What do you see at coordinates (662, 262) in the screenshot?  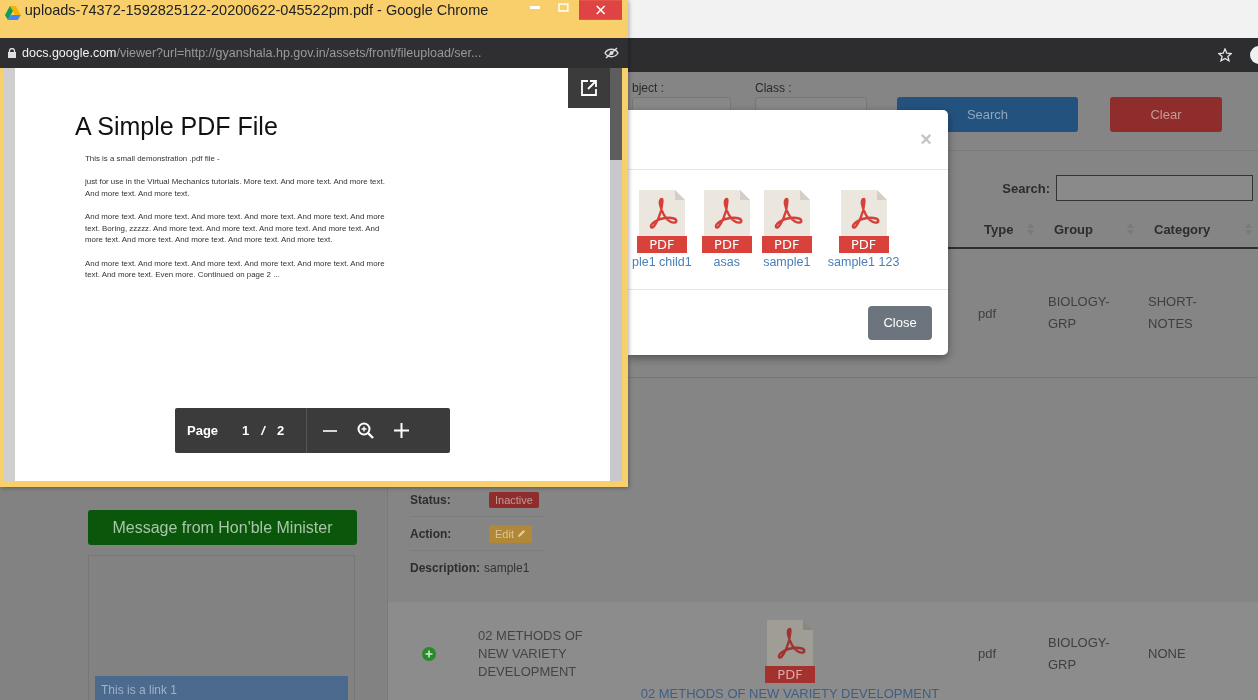 I see `file-link: ple1 child1` at bounding box center [662, 262].